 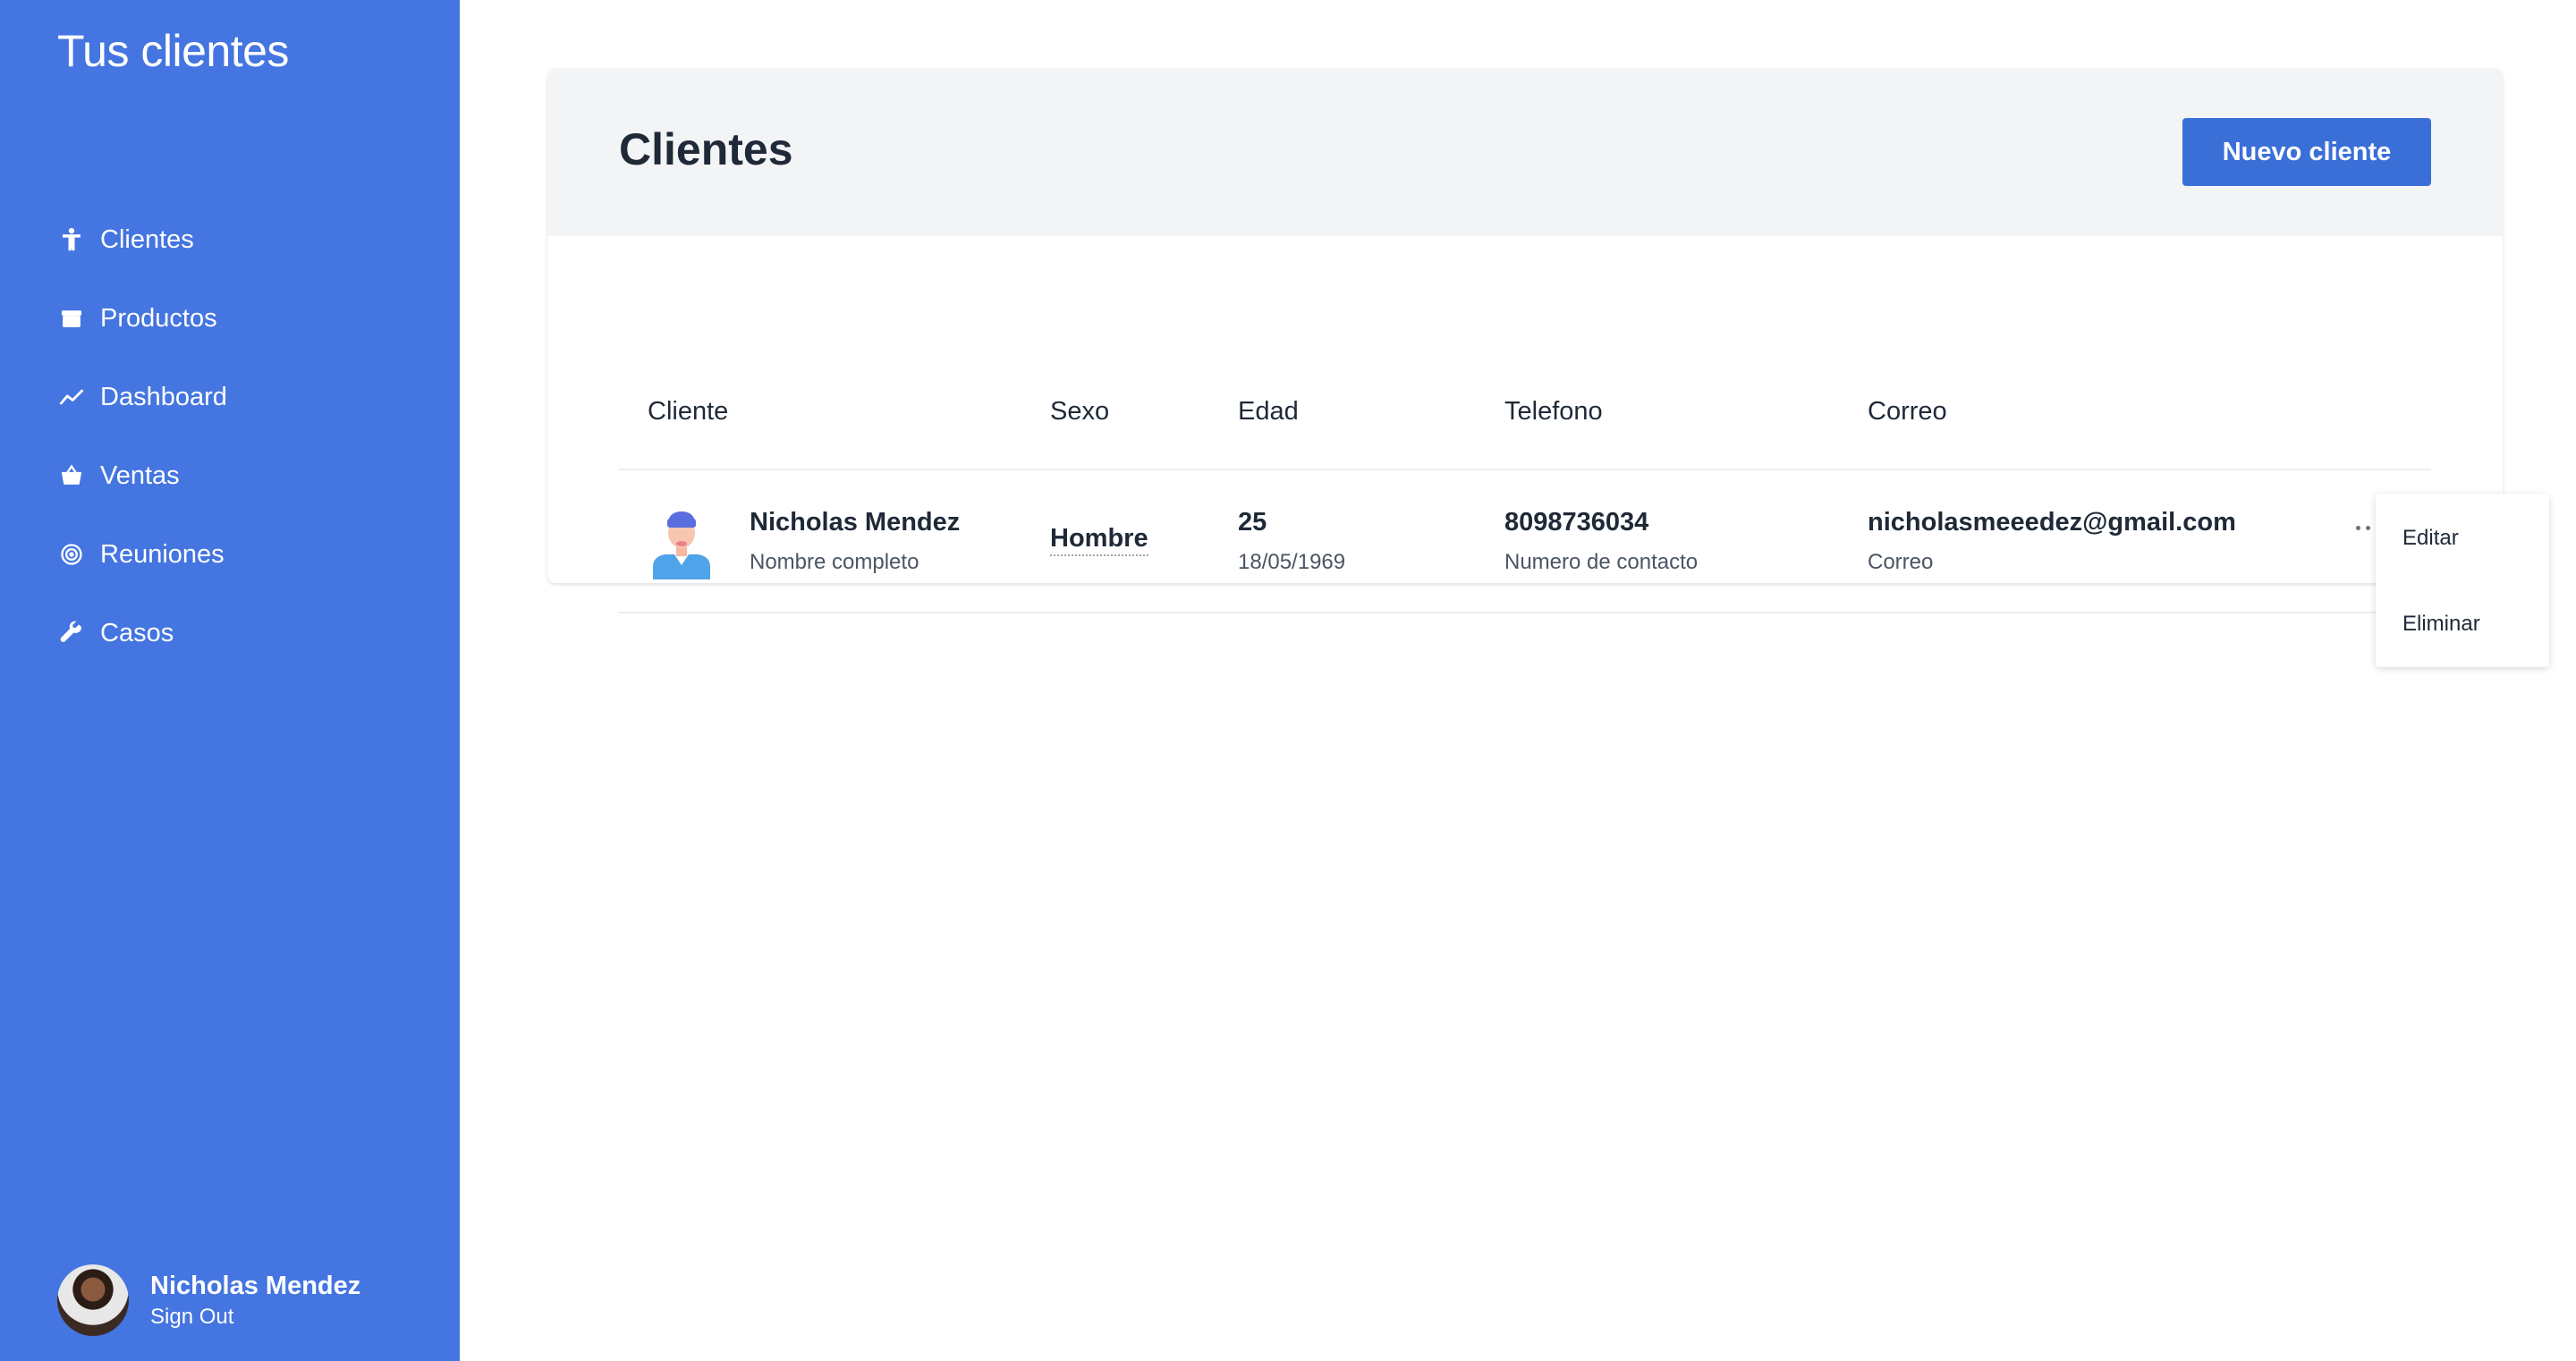 I want to click on sidebar-item-label: Dashboard, so click(x=163, y=396).